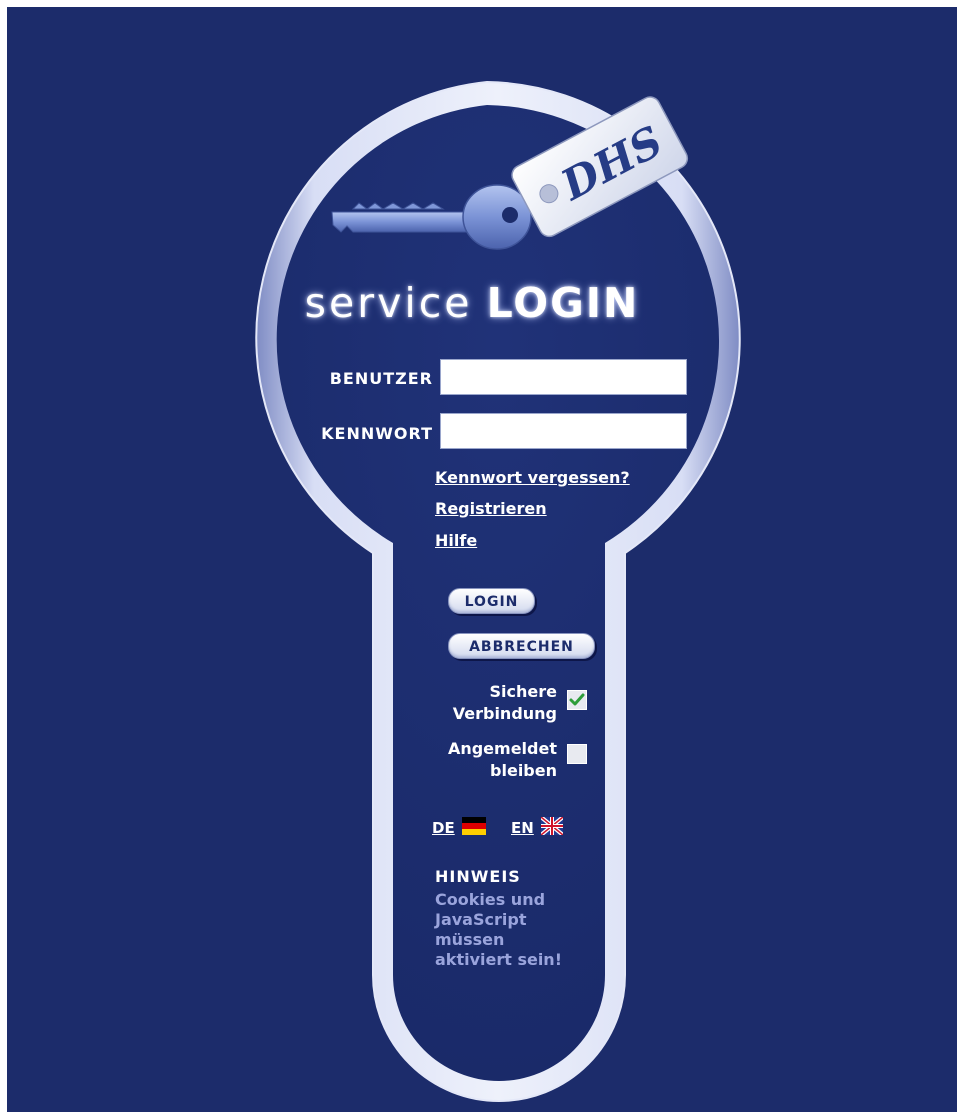 This screenshot has width=962, height=1112. I want to click on language-de-label: DE, so click(443, 828).